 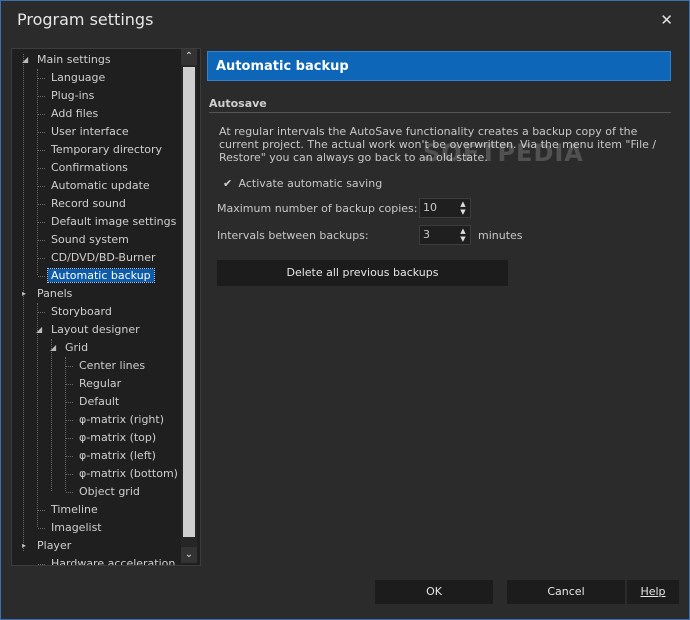 I want to click on tree-item: Confirmations, so click(x=84, y=168).